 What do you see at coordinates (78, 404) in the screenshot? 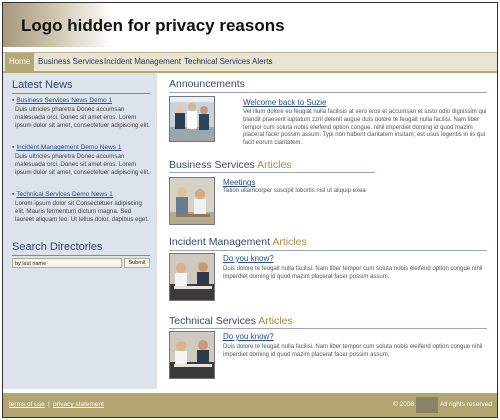
I see `privacy-statement-link: privacy statement` at bounding box center [78, 404].